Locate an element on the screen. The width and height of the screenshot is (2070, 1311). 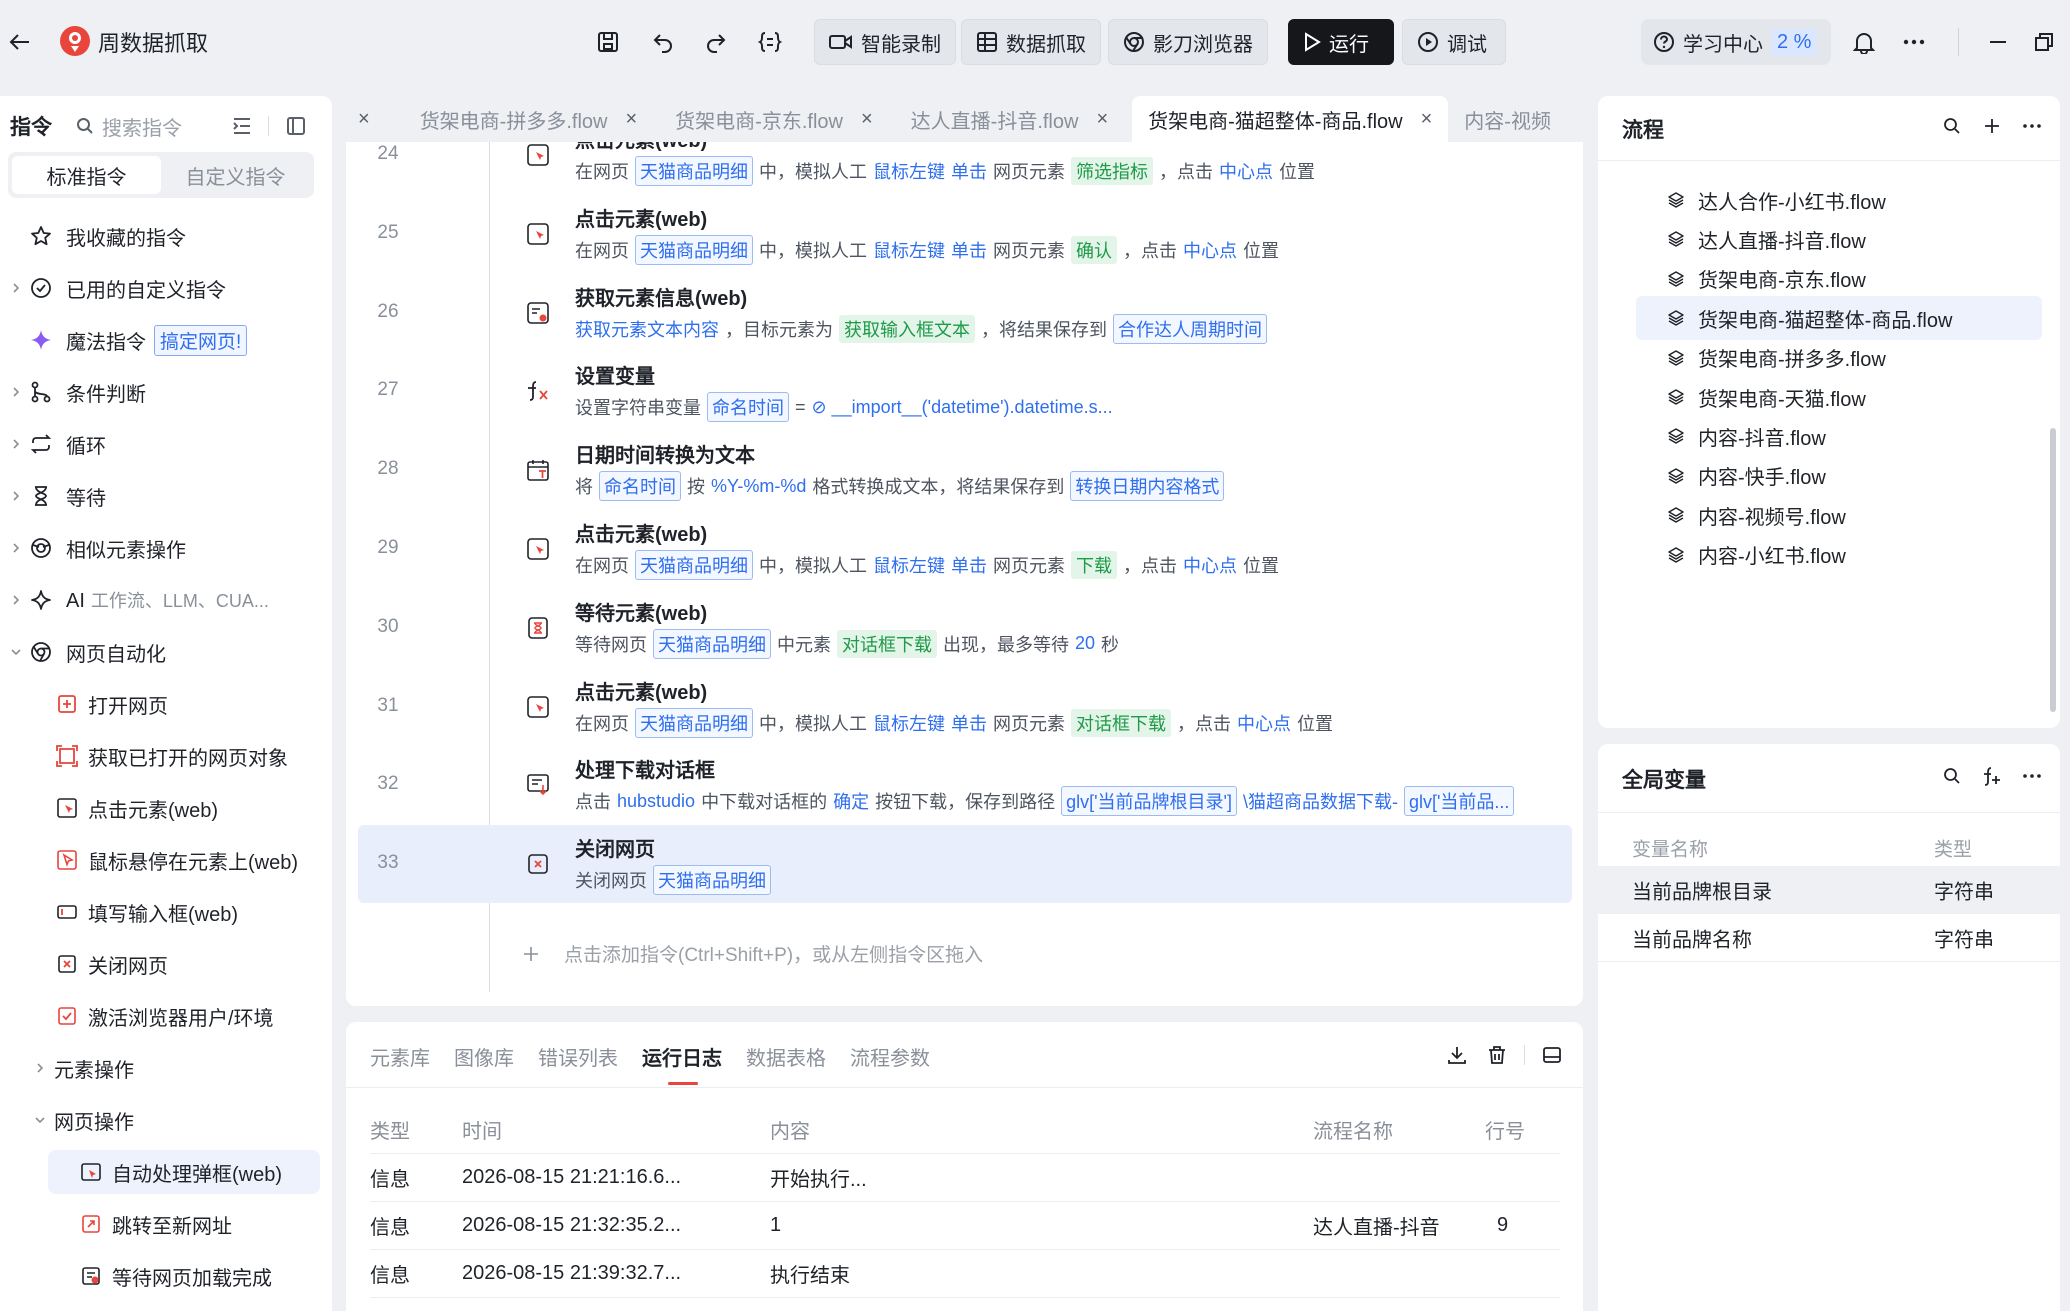
variable-row: 当前品牌根目录 字符串 is located at coordinates (1829, 890).